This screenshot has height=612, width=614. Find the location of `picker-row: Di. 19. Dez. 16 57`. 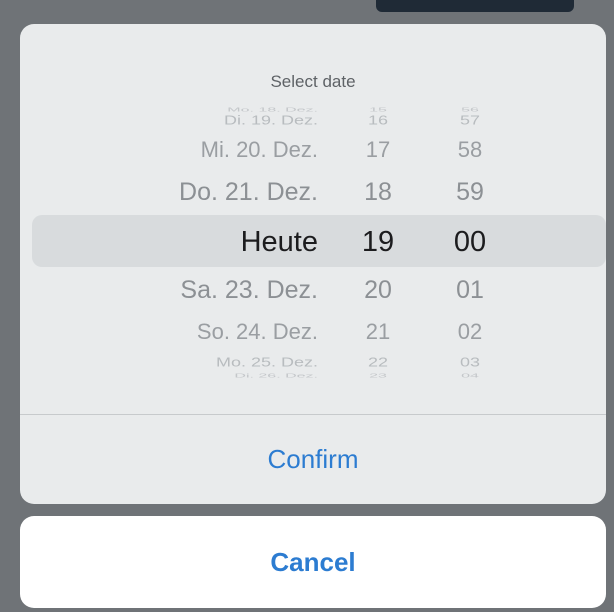

picker-row: Di. 19. Dez. 16 57 is located at coordinates (313, 120).